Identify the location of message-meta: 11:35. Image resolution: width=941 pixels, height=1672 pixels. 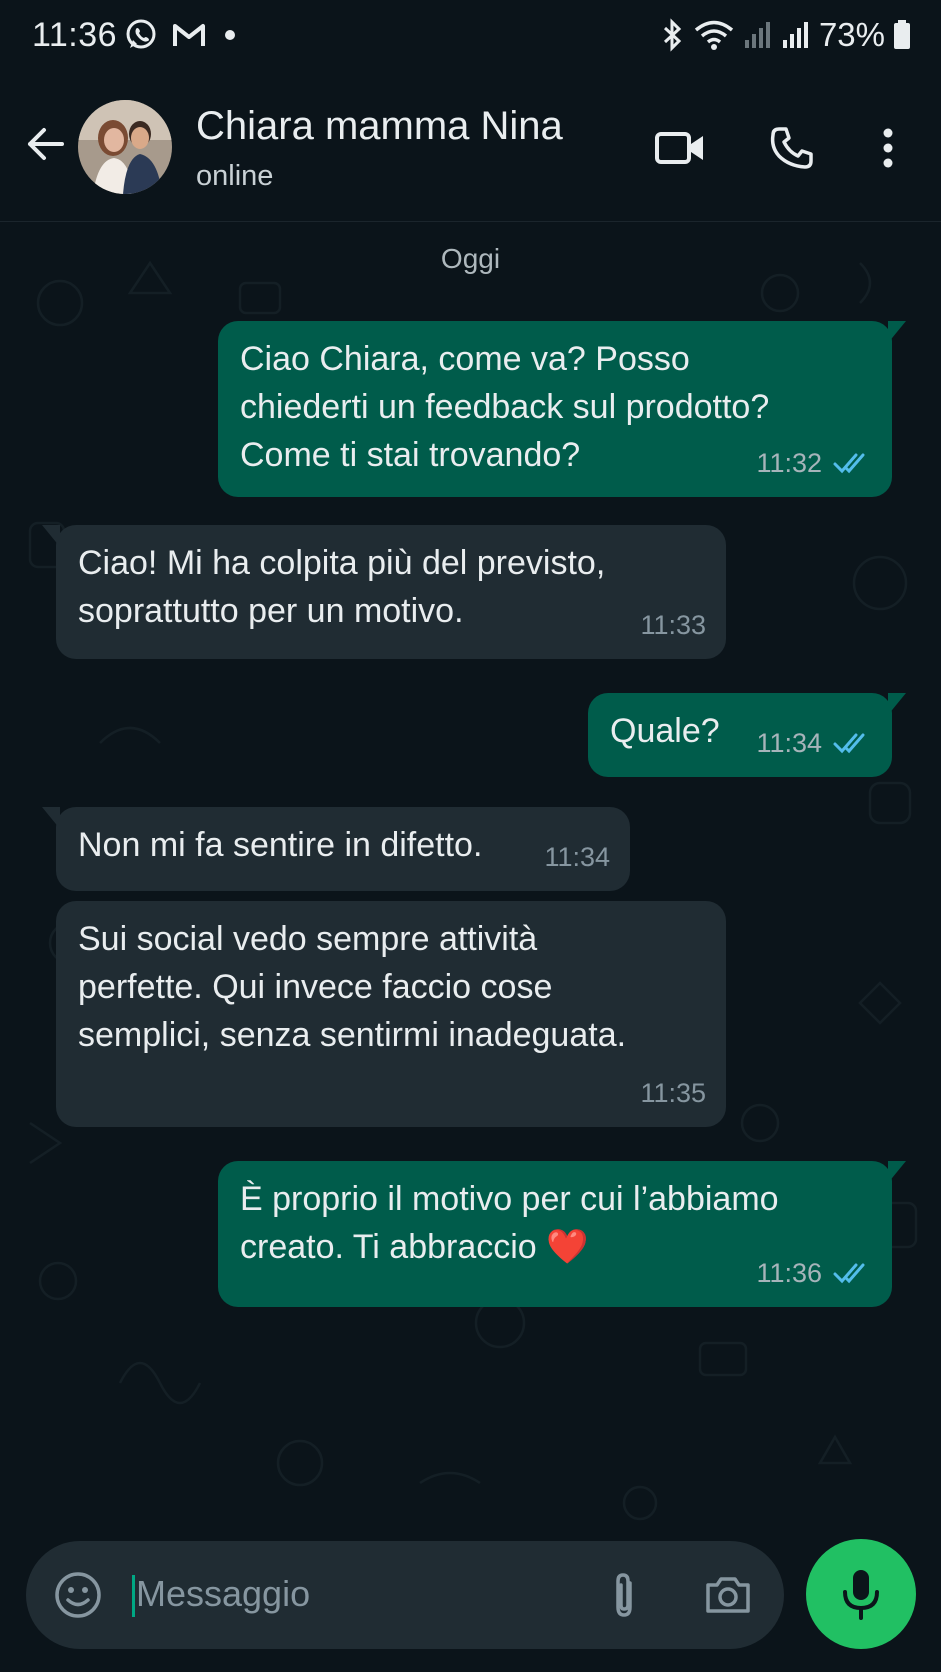
(673, 1093).